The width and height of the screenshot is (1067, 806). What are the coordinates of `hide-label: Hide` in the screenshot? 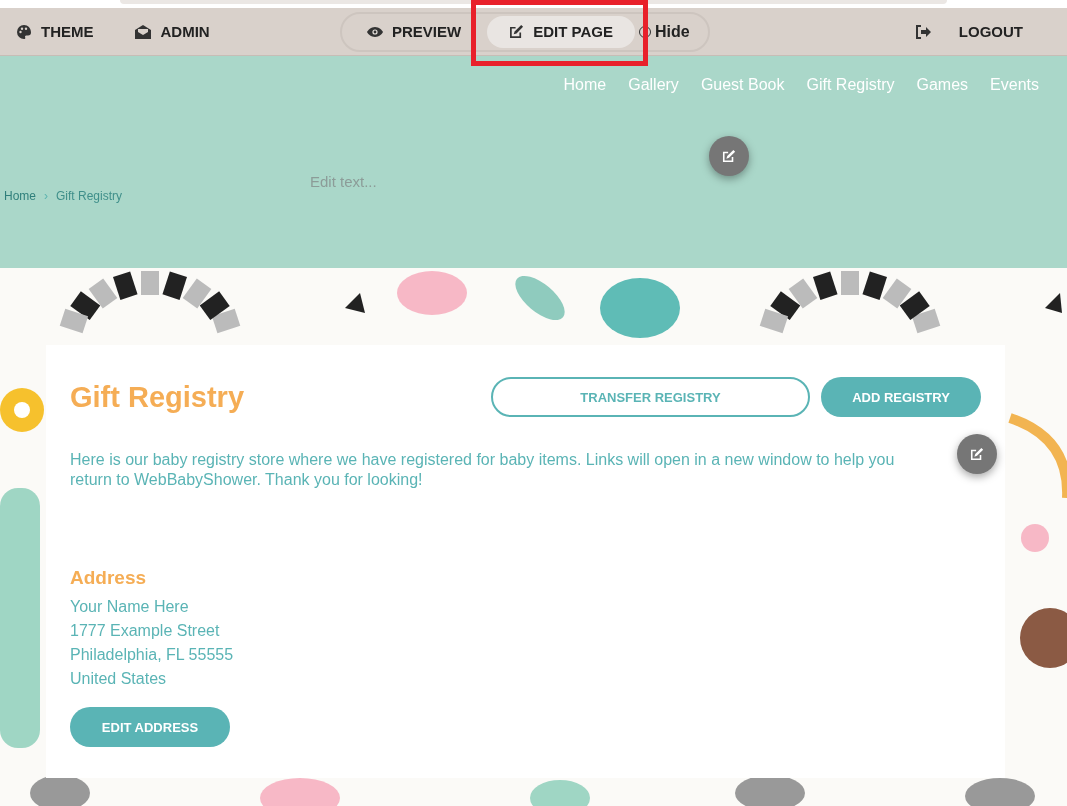 It's located at (672, 31).